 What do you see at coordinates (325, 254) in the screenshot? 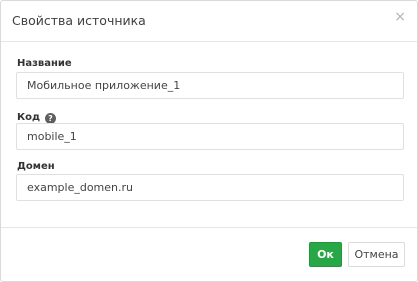
I see `ok-button: Ок` at bounding box center [325, 254].